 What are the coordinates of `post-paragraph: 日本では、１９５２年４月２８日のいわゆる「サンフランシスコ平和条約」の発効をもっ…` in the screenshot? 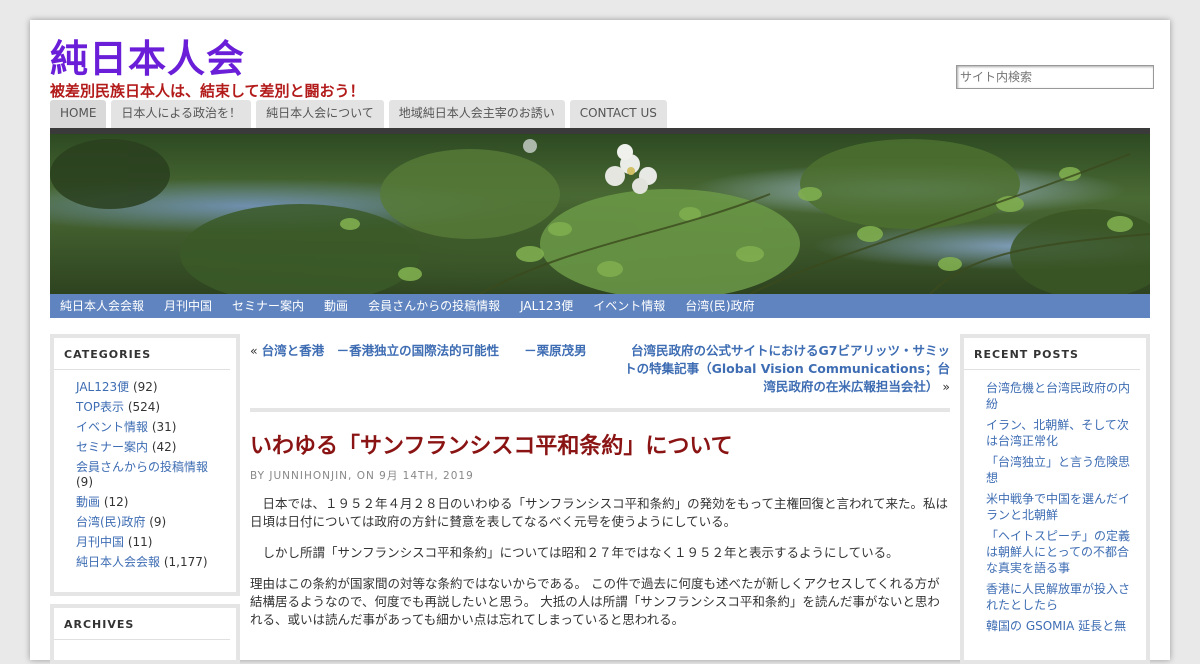 It's located at (599, 512).